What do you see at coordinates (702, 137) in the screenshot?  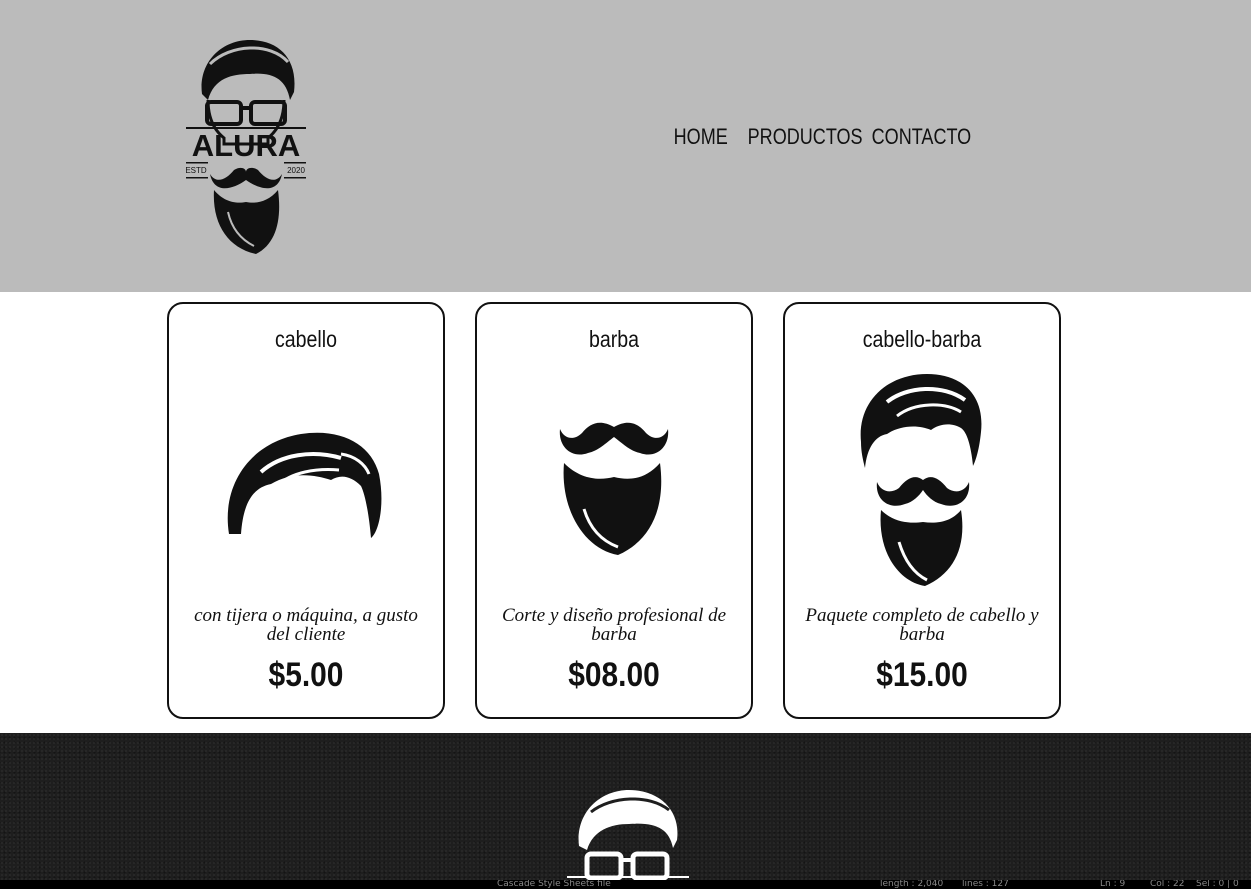 I see `nav-home-link: HOME` at bounding box center [702, 137].